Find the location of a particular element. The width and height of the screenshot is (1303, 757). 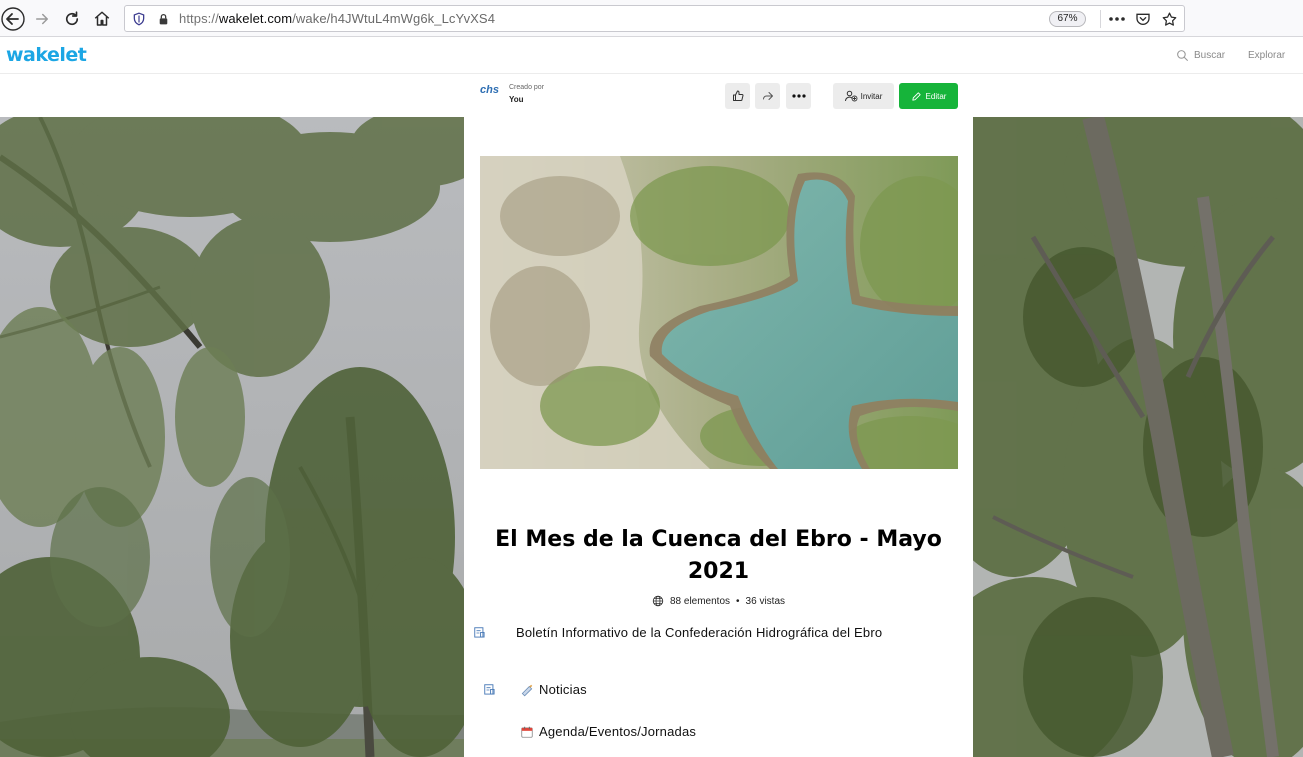

search-label: Buscar is located at coordinates (1210, 55).